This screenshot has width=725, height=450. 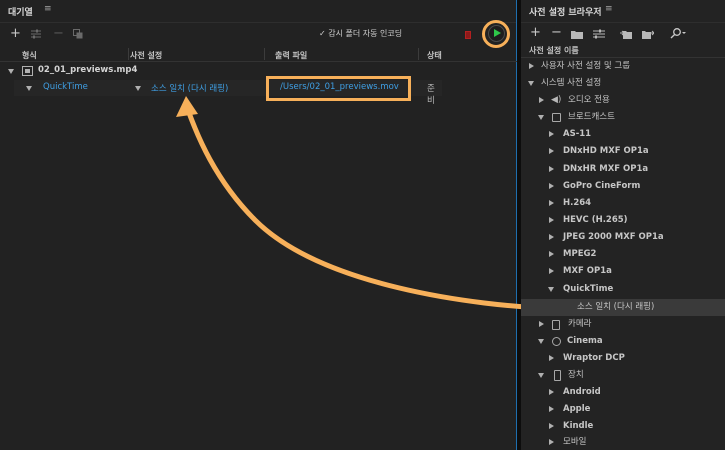 What do you see at coordinates (606, 151) in the screenshot?
I see `tree-label: DNxHD MXF OP1a` at bounding box center [606, 151].